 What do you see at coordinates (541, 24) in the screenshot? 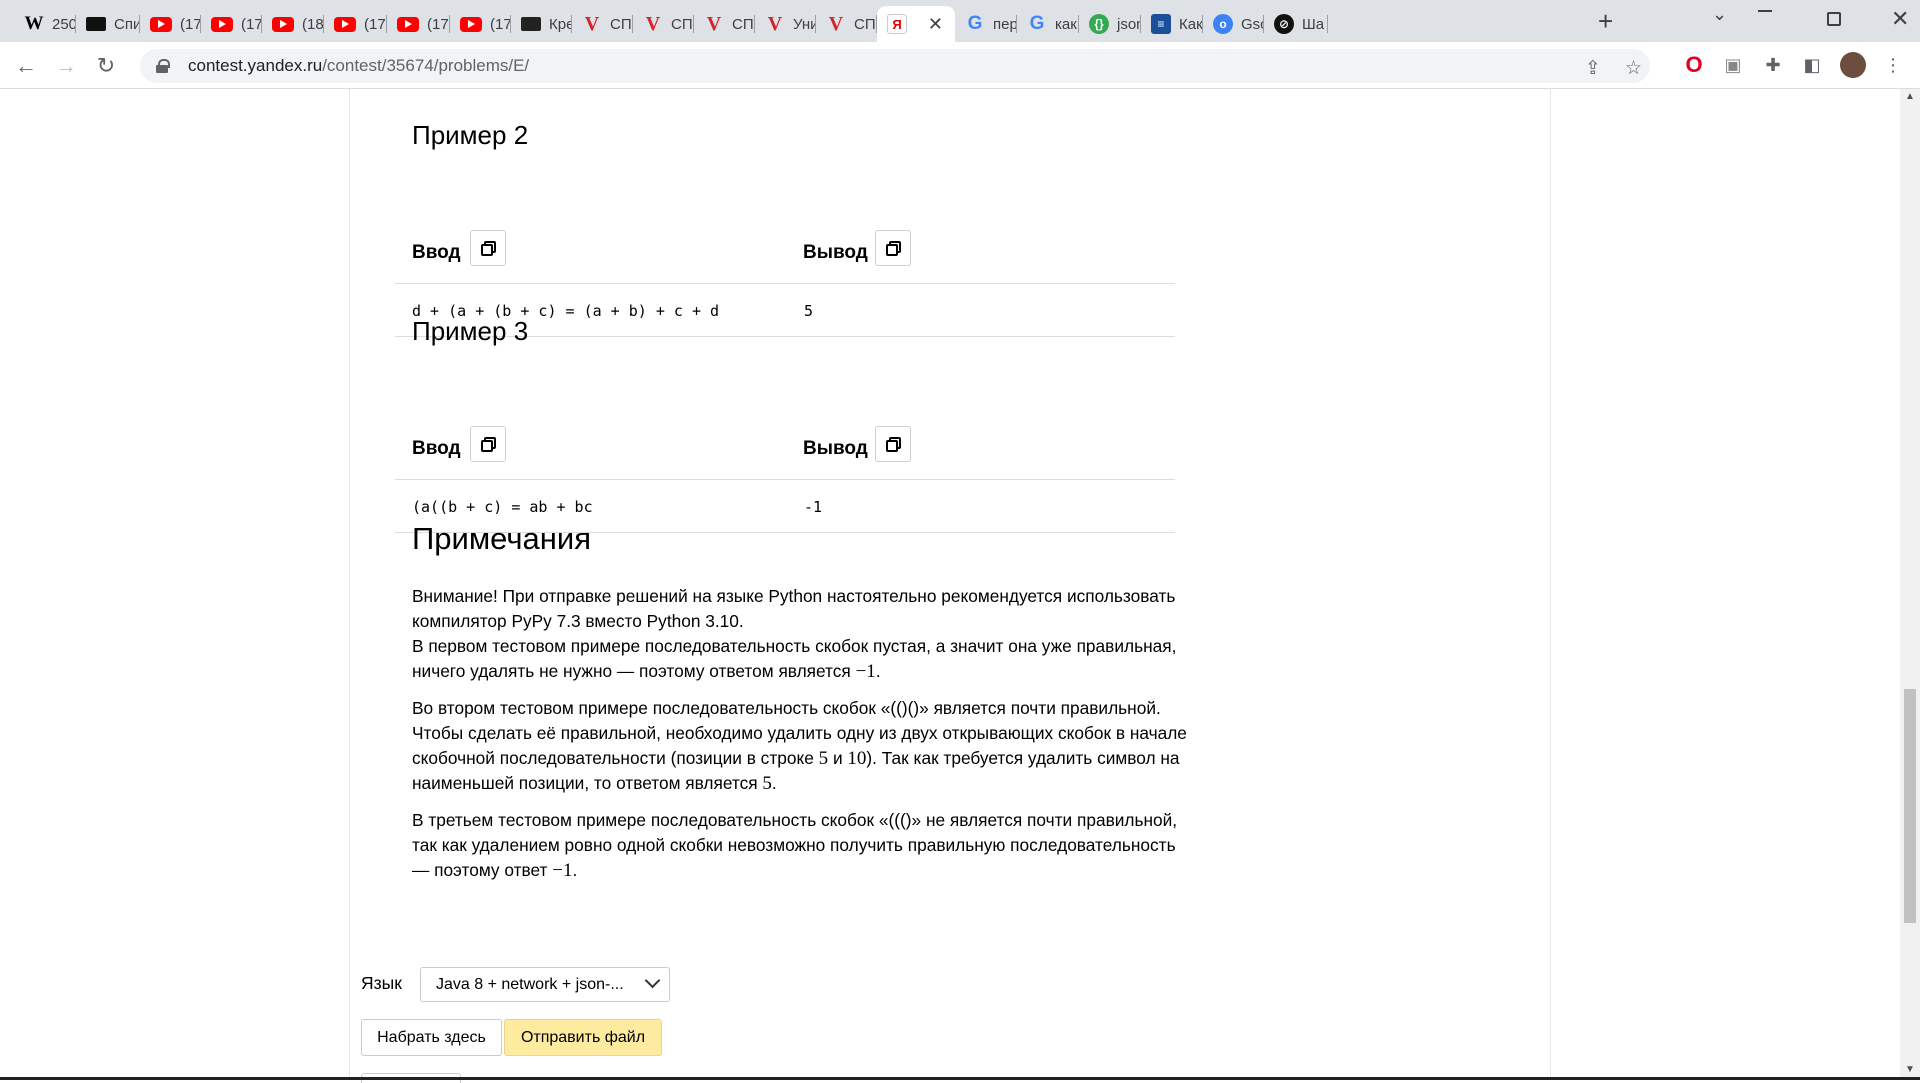
I see `browser-tab: Кре` at bounding box center [541, 24].